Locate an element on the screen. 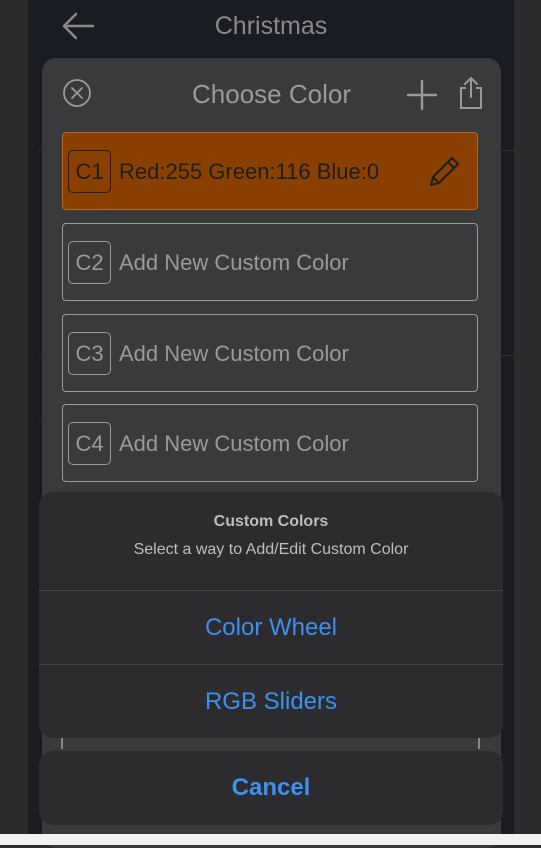 This screenshot has width=541, height=848. action-sheet-subtitle: Select a way to Add/Edit Custom Color is located at coordinates (271, 549).